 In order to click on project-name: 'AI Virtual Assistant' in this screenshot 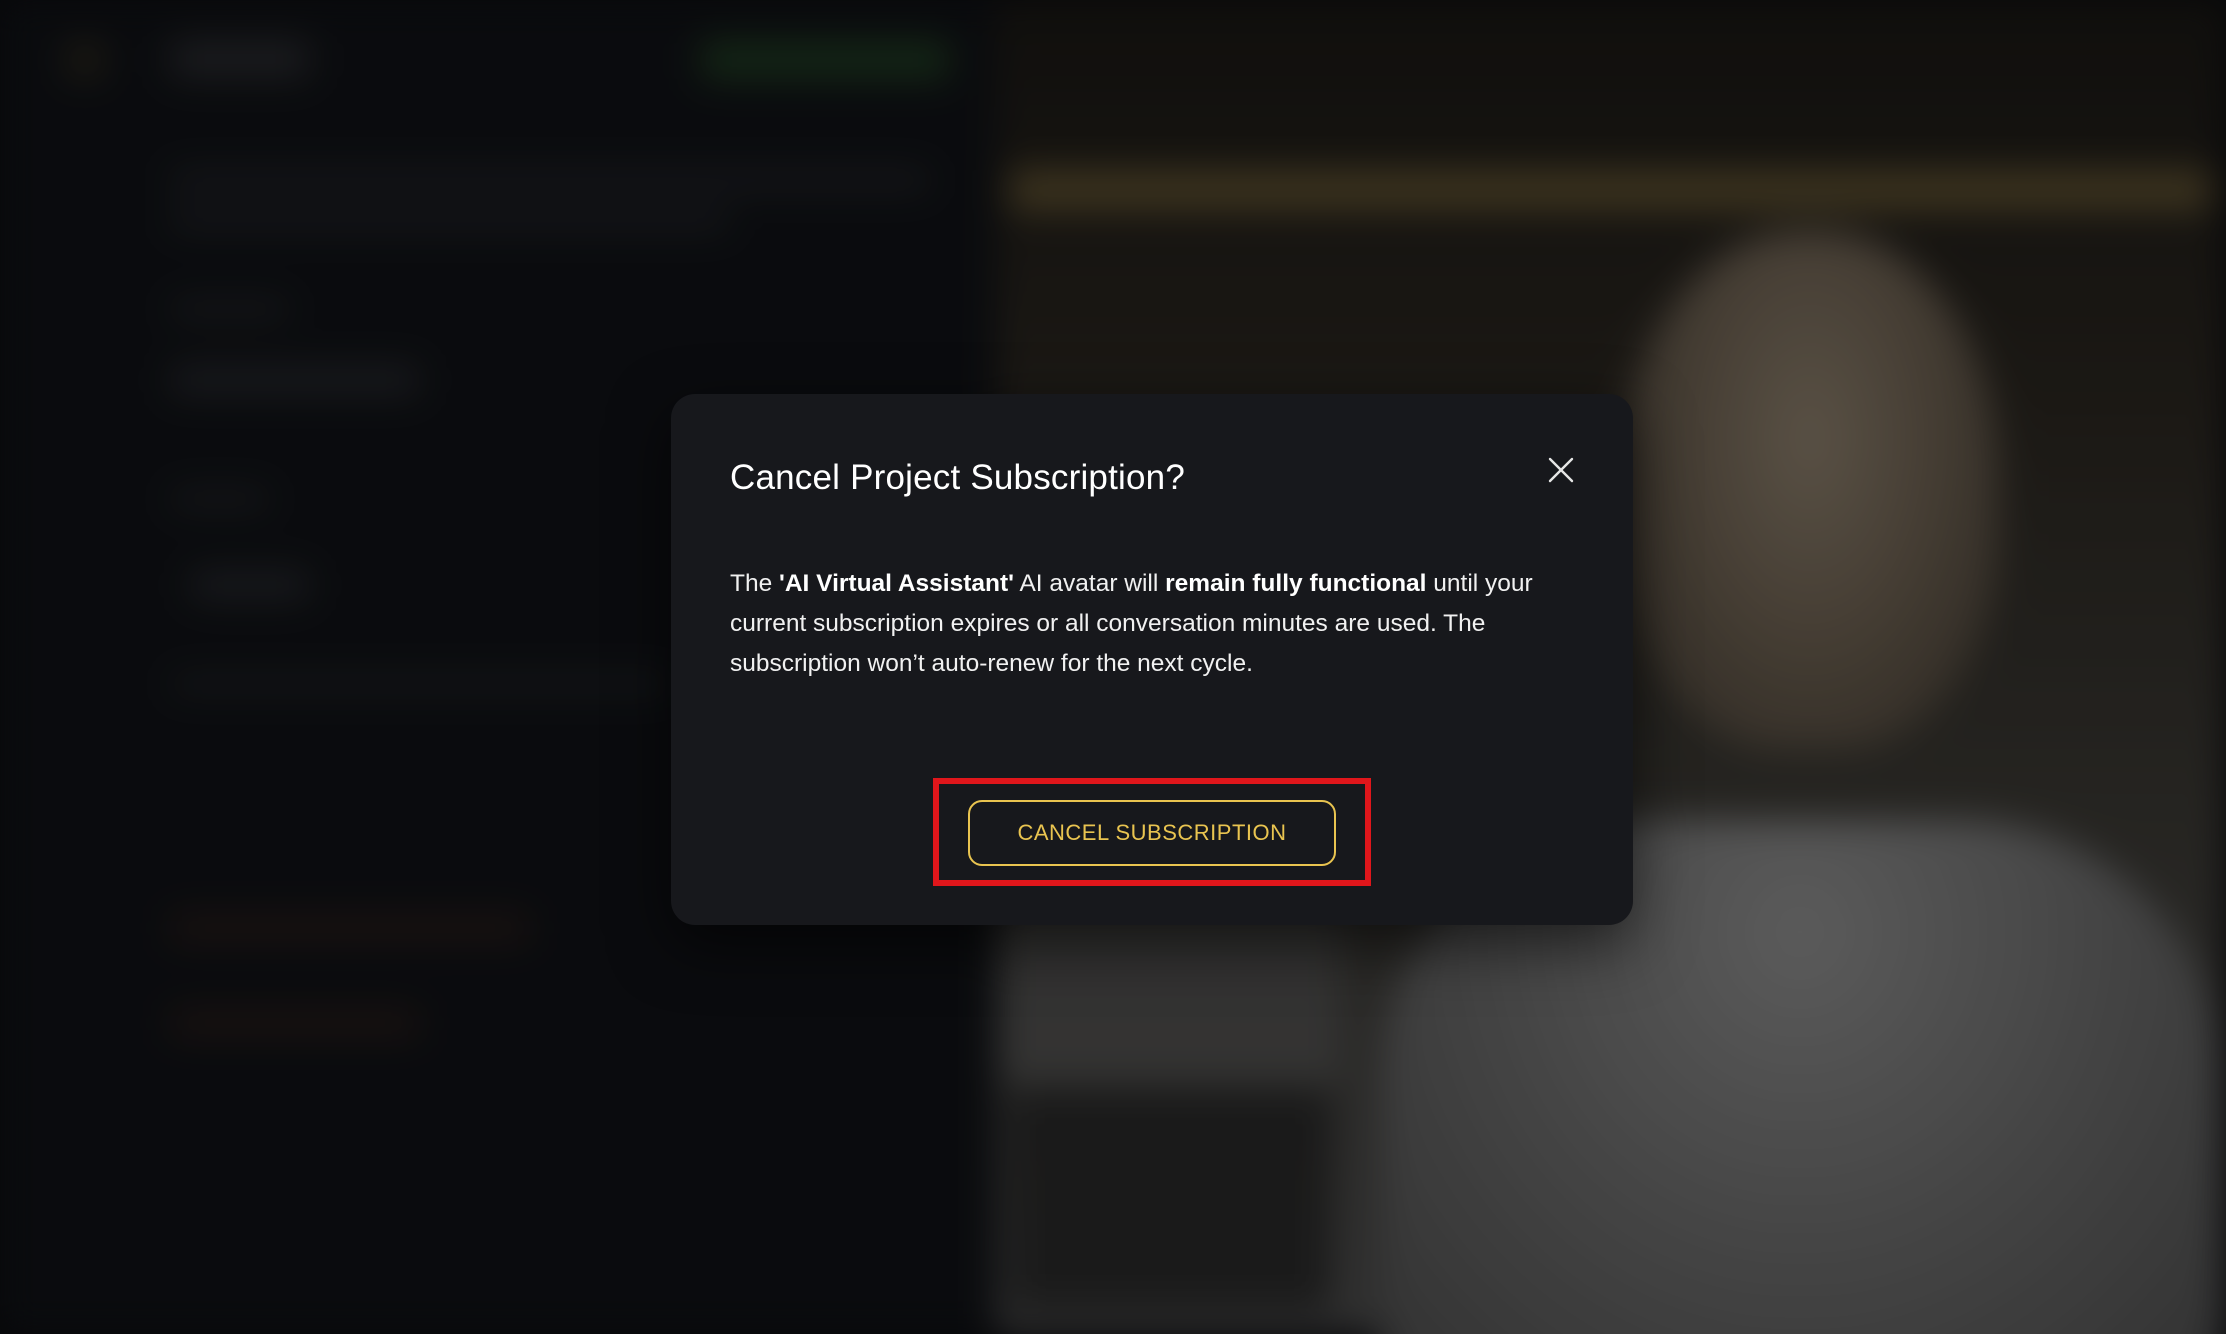, I will do `click(896, 583)`.